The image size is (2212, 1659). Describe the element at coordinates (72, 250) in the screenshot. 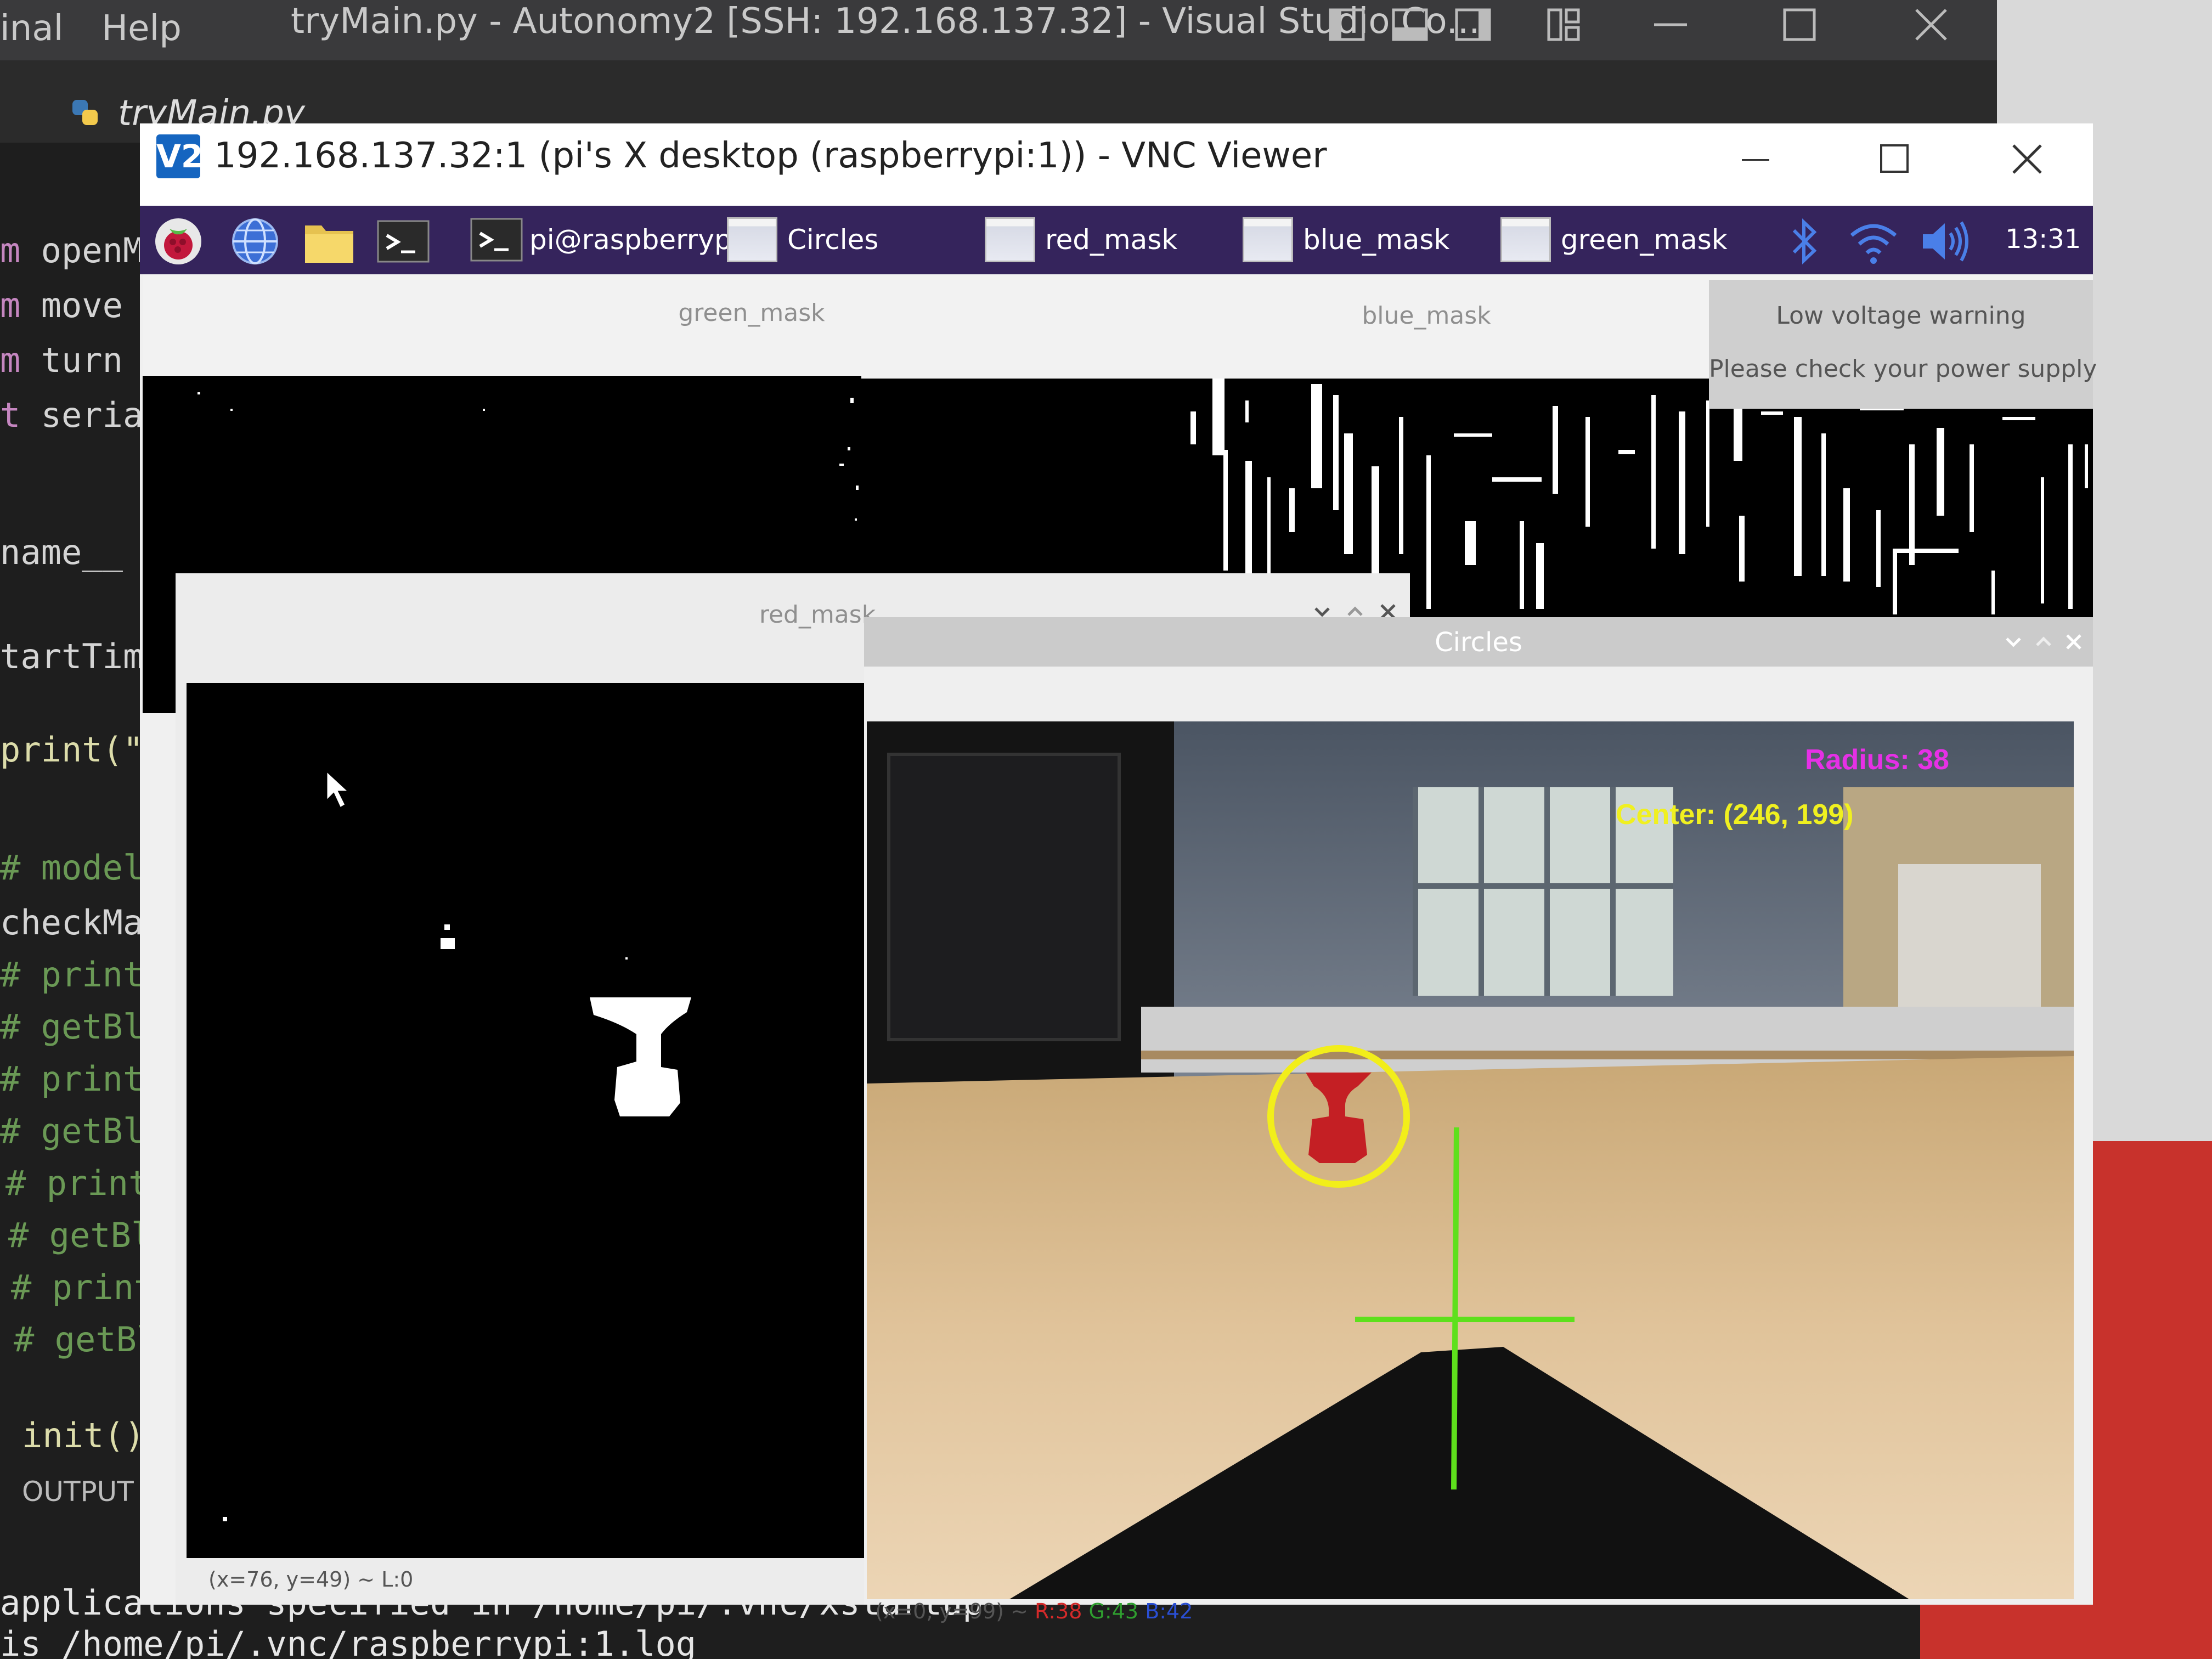

I see `code-line: m openM` at that location.